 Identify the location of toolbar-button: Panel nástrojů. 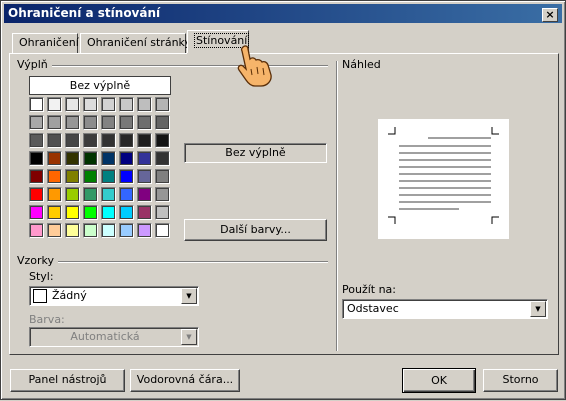
(67, 380).